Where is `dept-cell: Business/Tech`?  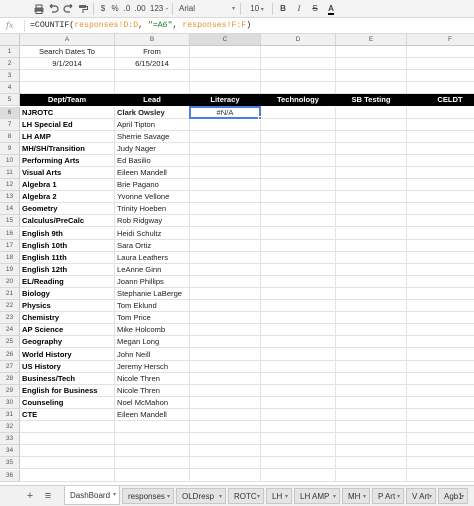 dept-cell: Business/Tech is located at coordinates (67, 378).